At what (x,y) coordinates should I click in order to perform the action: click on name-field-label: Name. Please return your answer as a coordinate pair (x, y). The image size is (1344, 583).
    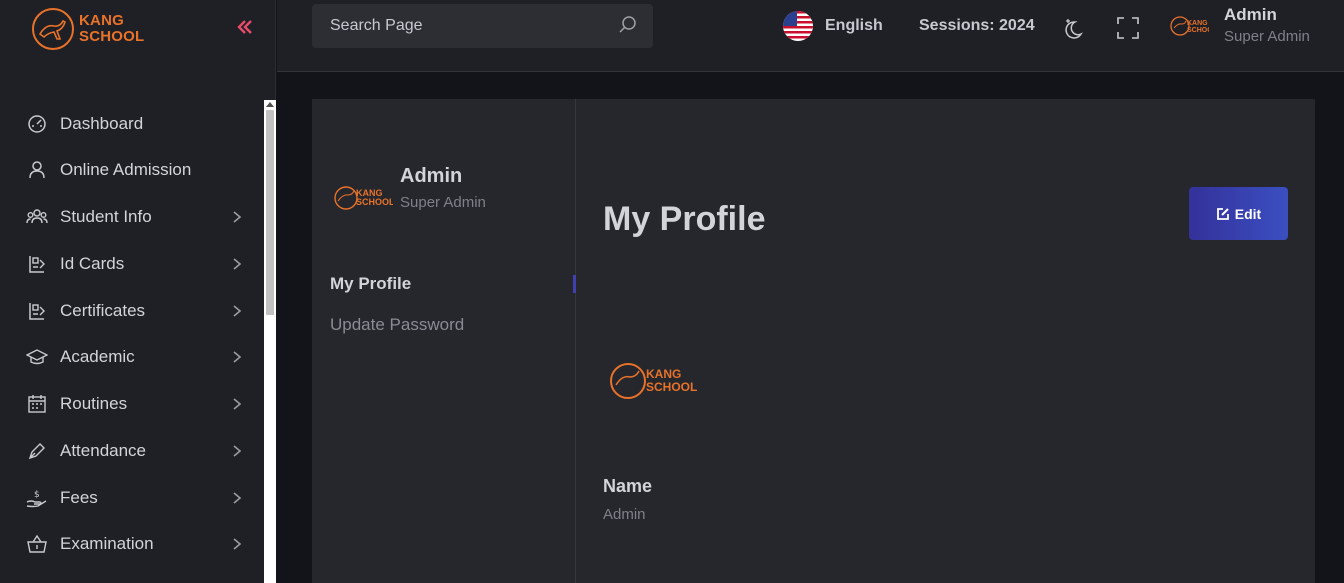
    Looking at the image, I should click on (628, 486).